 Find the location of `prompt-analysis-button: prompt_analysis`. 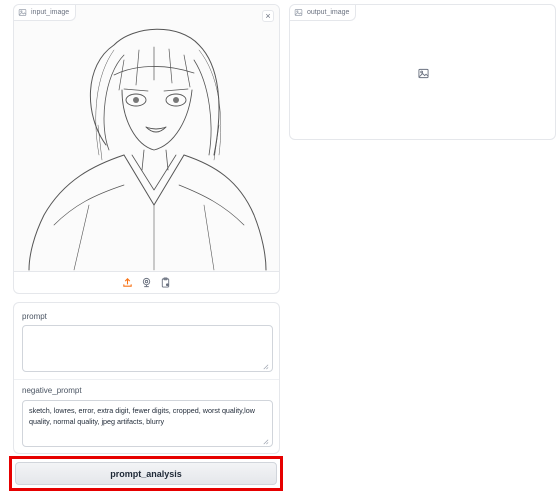

prompt-analysis-button: prompt_analysis is located at coordinates (146, 473).